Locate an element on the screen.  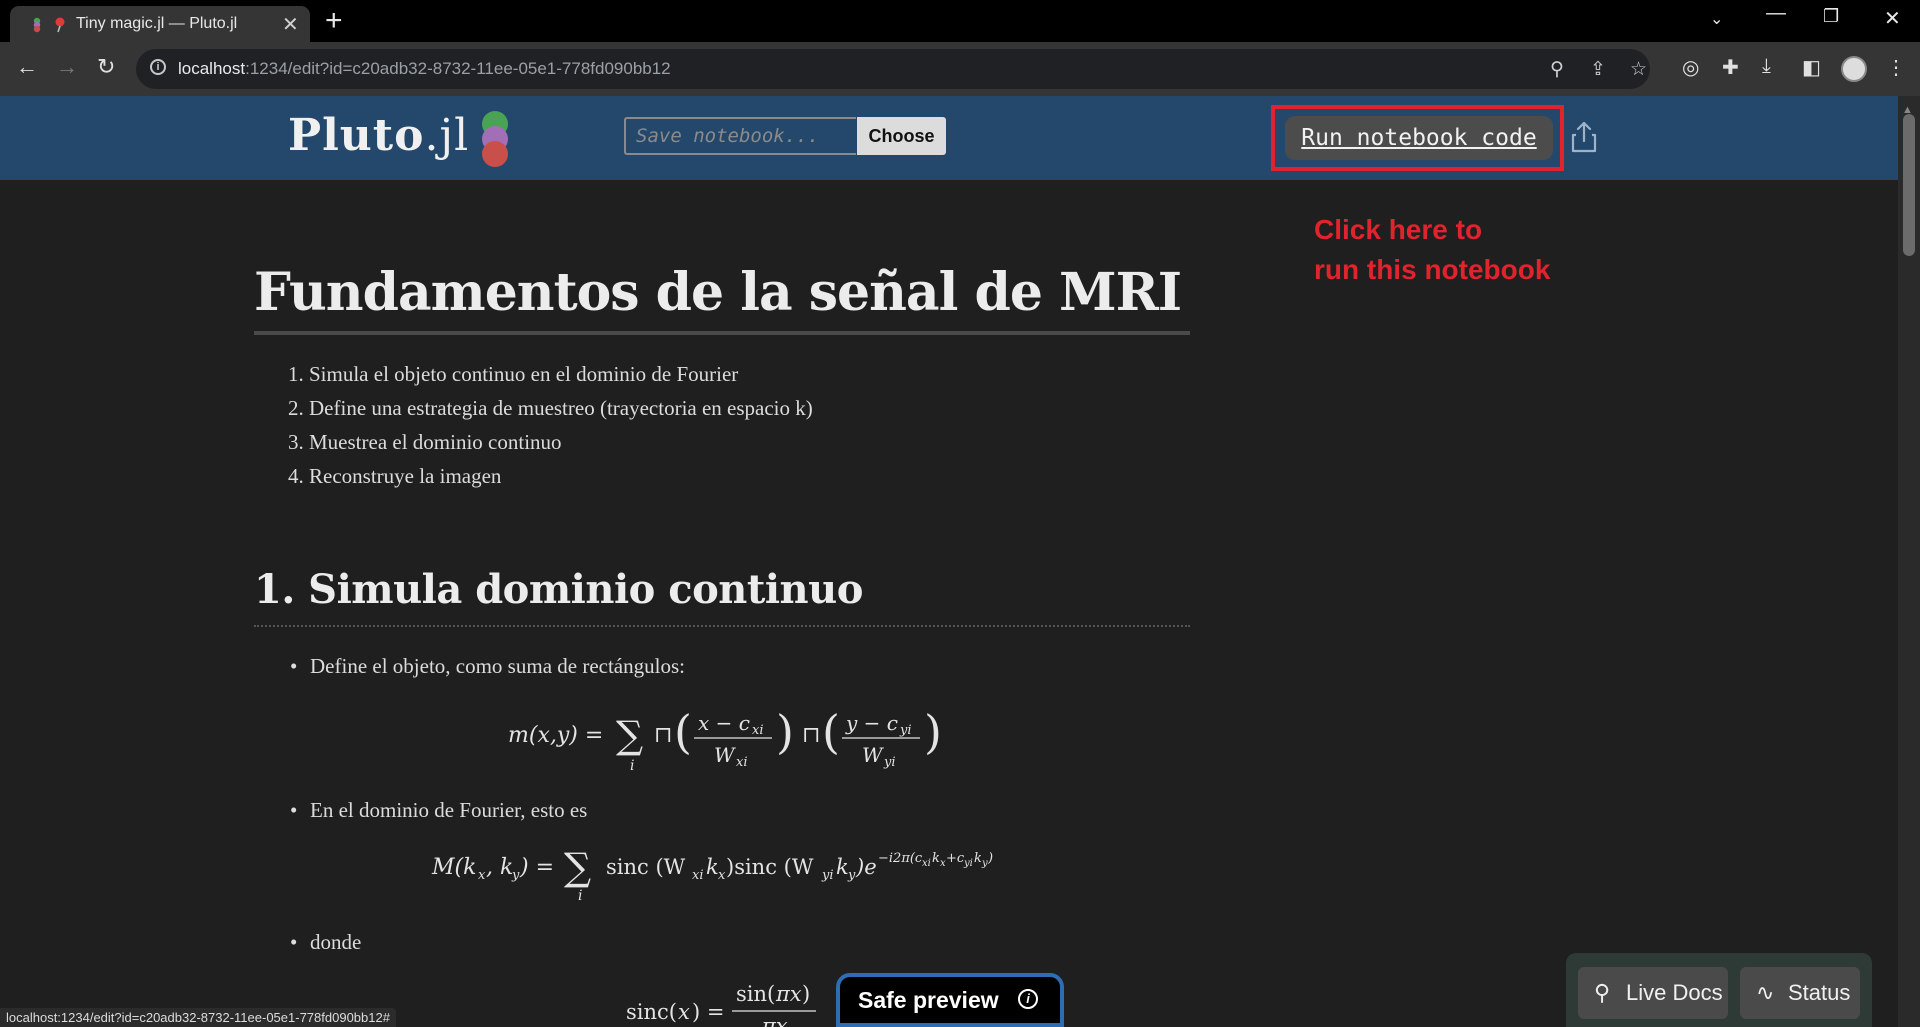
help-box: ⚲ Live Docs ∿ Status is located at coordinates (1719, 990).